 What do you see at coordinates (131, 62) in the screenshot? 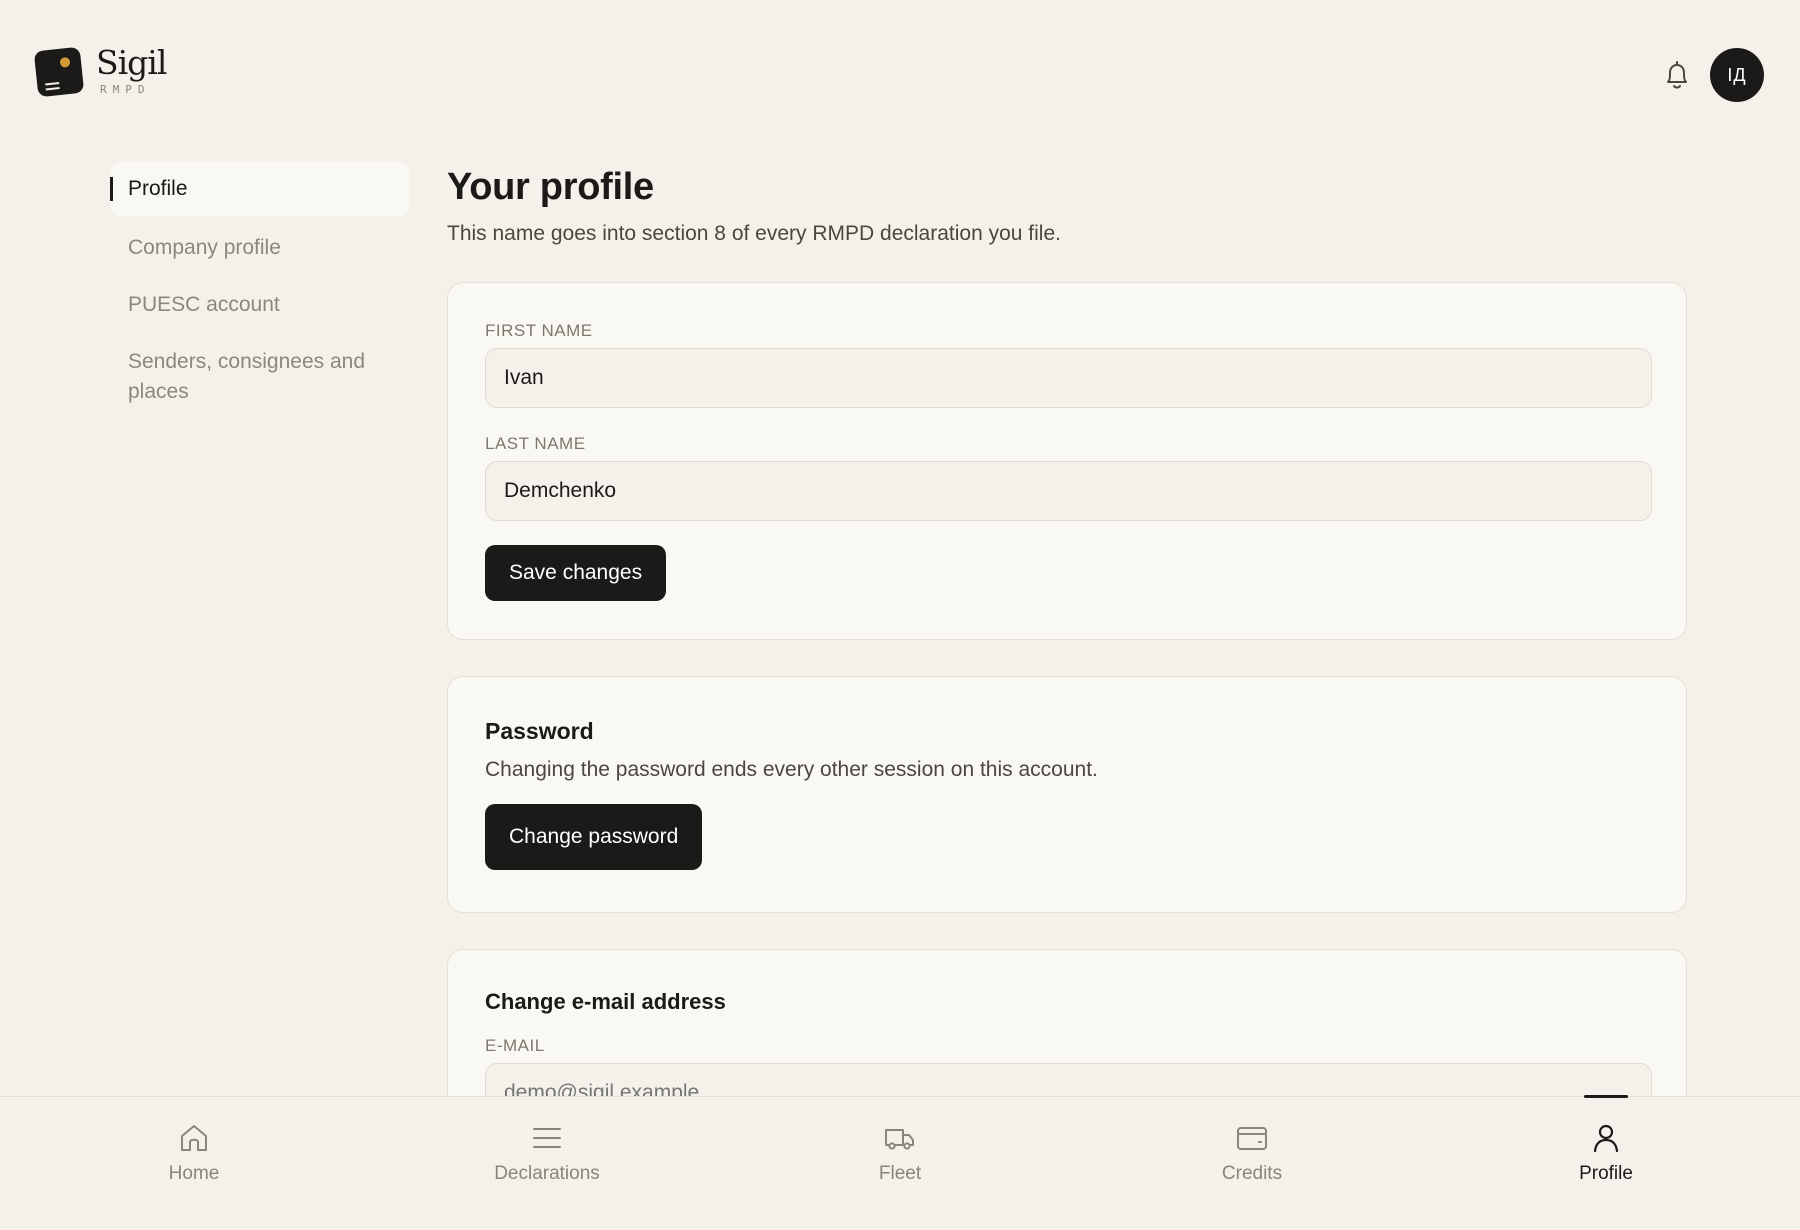
I see `brand-name: Sigil` at bounding box center [131, 62].